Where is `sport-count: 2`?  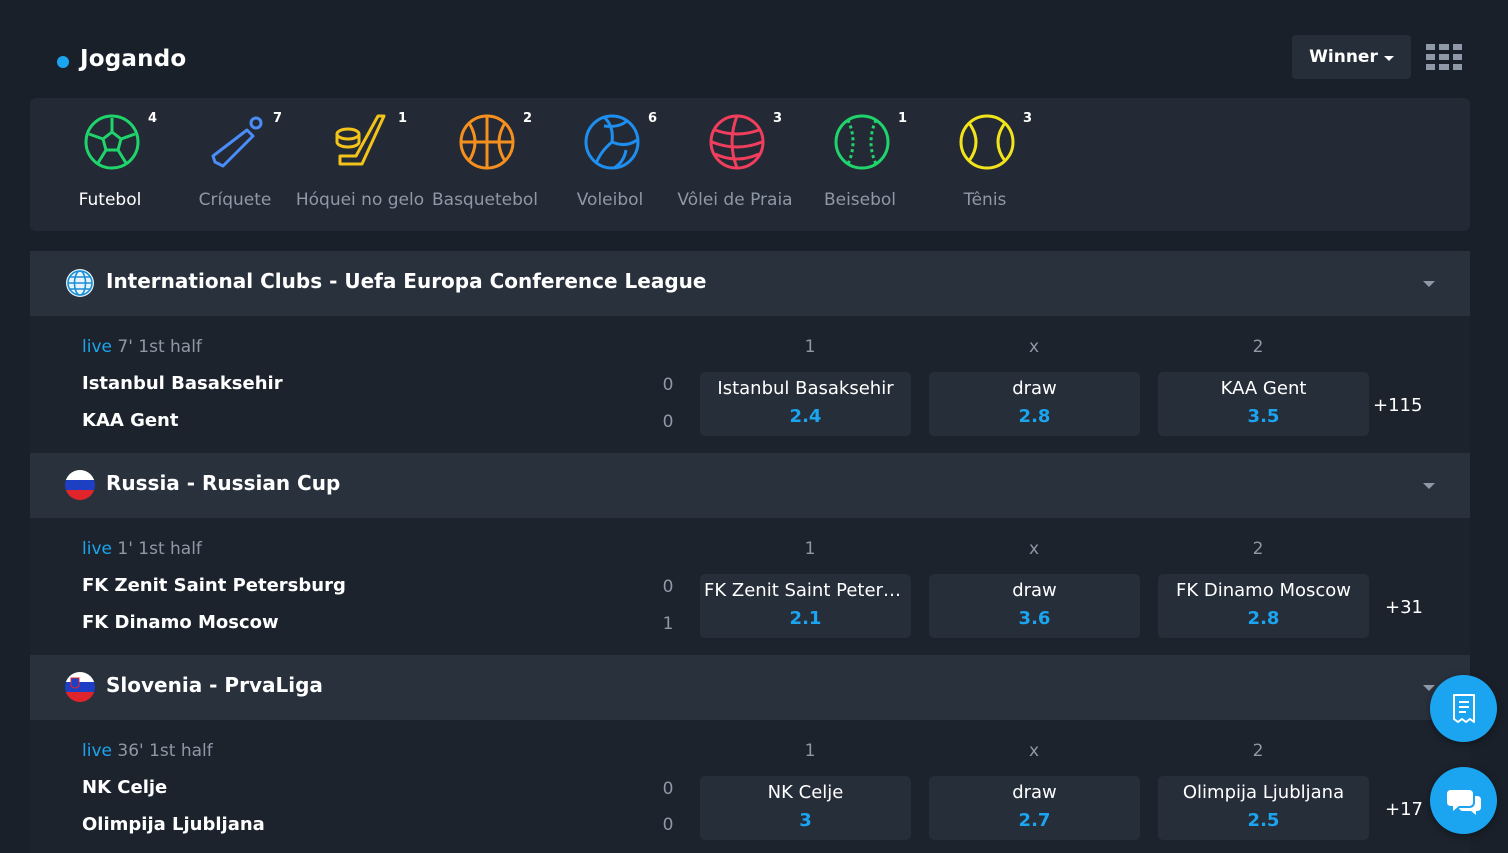
sport-count: 2 is located at coordinates (528, 118).